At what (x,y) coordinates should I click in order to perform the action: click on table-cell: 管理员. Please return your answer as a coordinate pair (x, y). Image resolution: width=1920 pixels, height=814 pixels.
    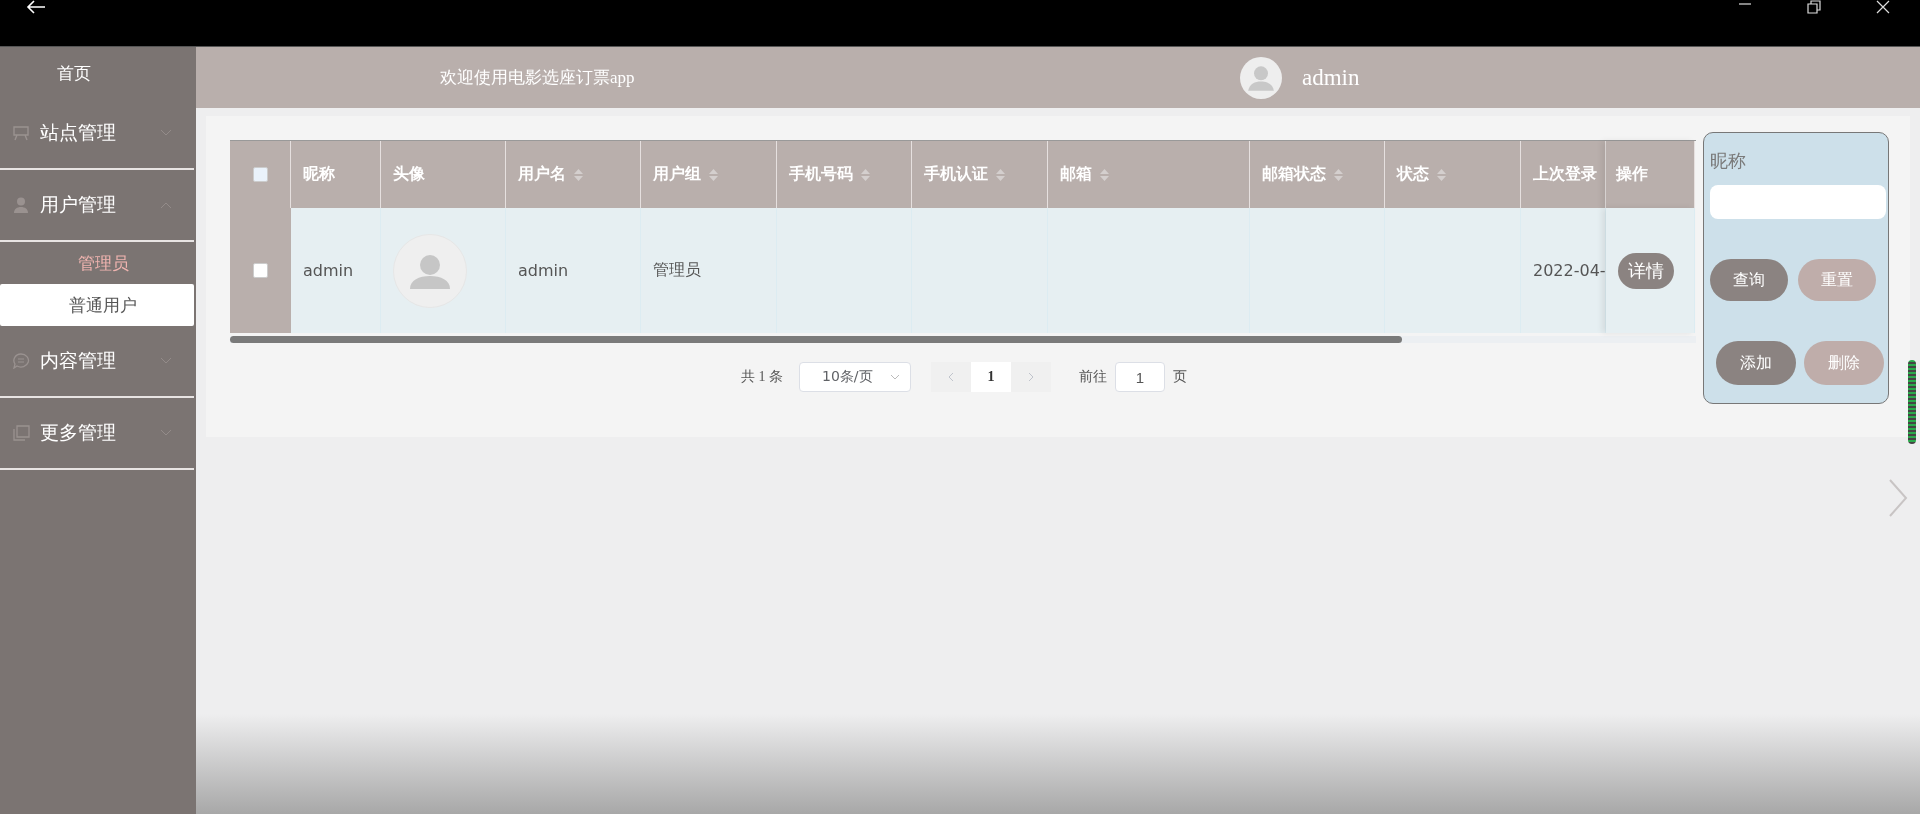
    Looking at the image, I should click on (709, 270).